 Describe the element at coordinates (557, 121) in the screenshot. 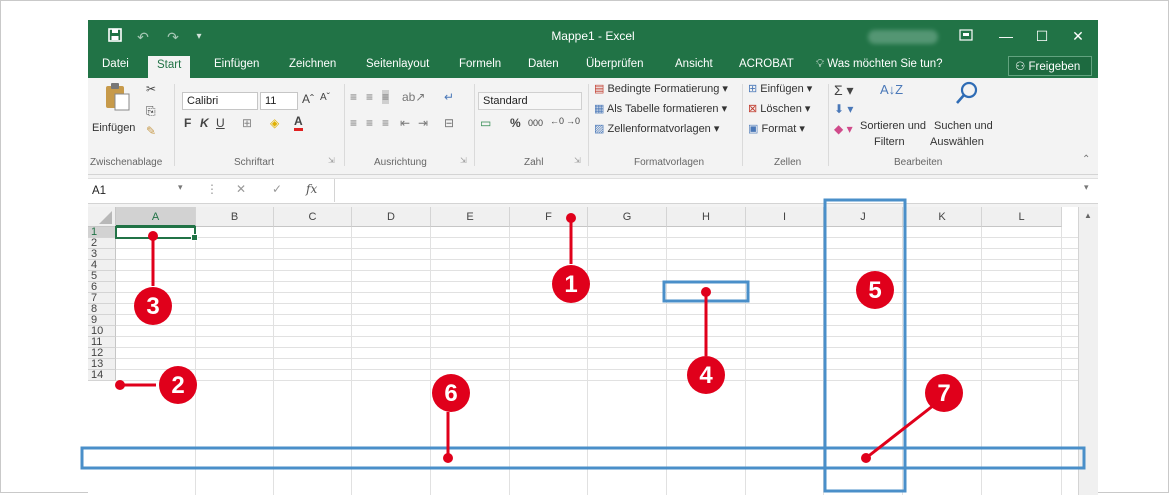

I see `increase-decimal-icon: ←0` at that location.